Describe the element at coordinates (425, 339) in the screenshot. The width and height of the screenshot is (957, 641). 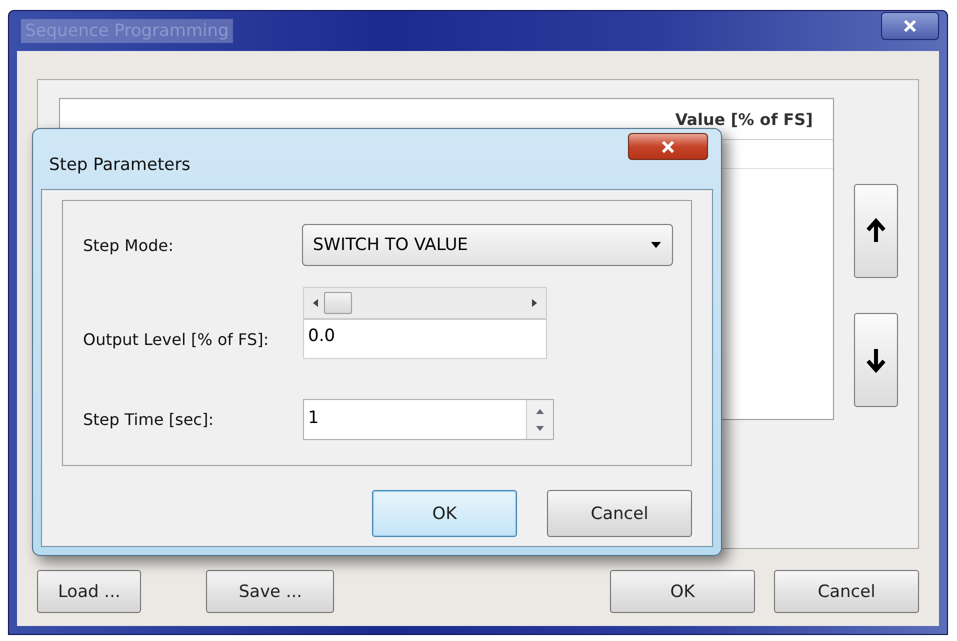
I see `output-level-field: 0.0` at that location.